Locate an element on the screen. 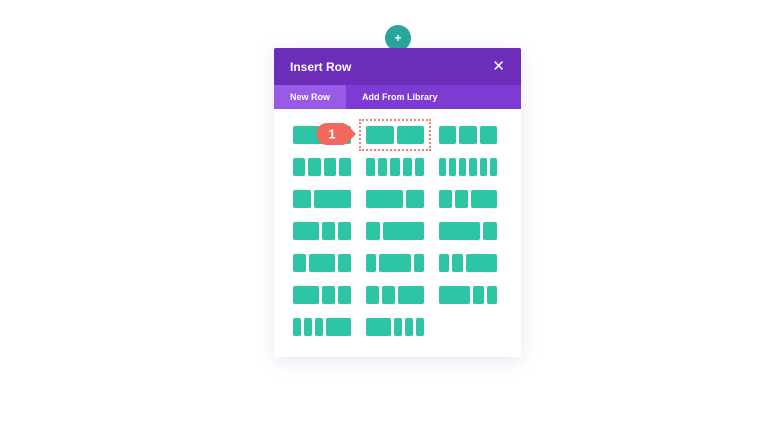 Image resolution: width=768 pixels, height=422 pixels. step-callout: 1 is located at coordinates (336, 134).